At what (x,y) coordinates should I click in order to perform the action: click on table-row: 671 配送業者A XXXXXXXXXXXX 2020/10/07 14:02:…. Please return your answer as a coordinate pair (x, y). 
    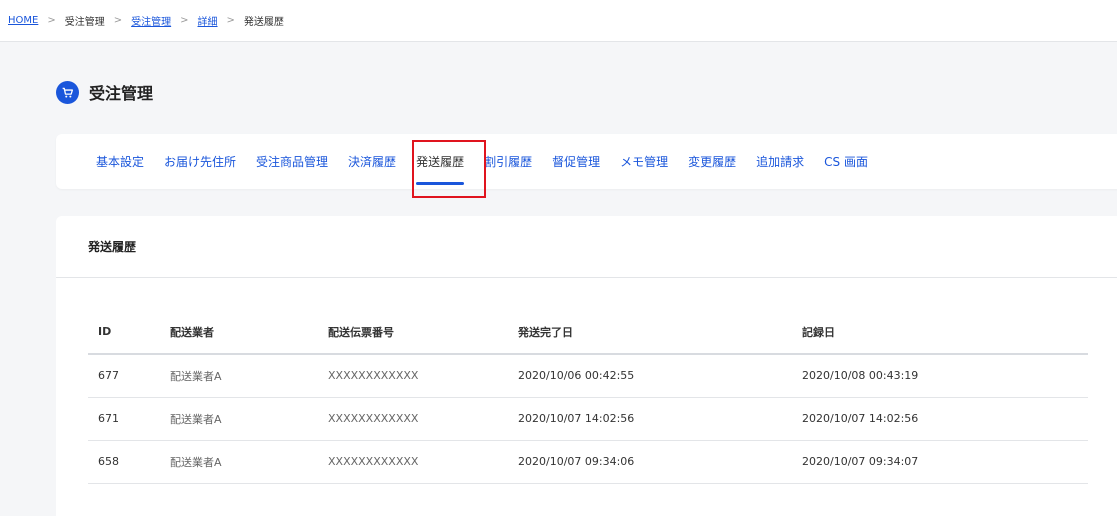
    Looking at the image, I should click on (588, 419).